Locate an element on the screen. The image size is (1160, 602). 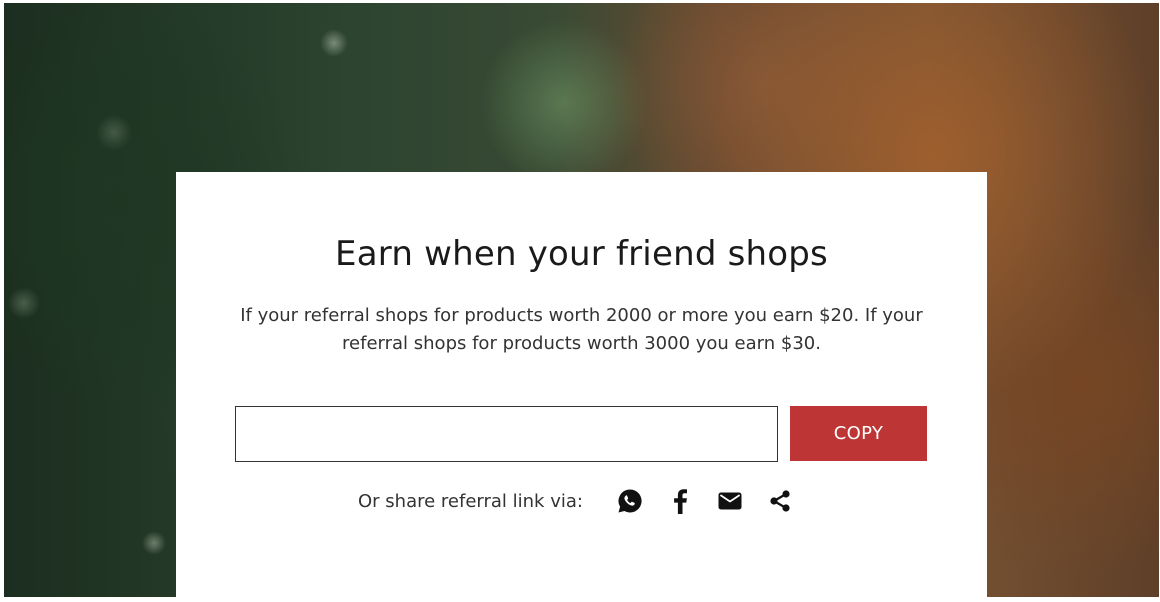
whatsapp-icon is located at coordinates (630, 501).